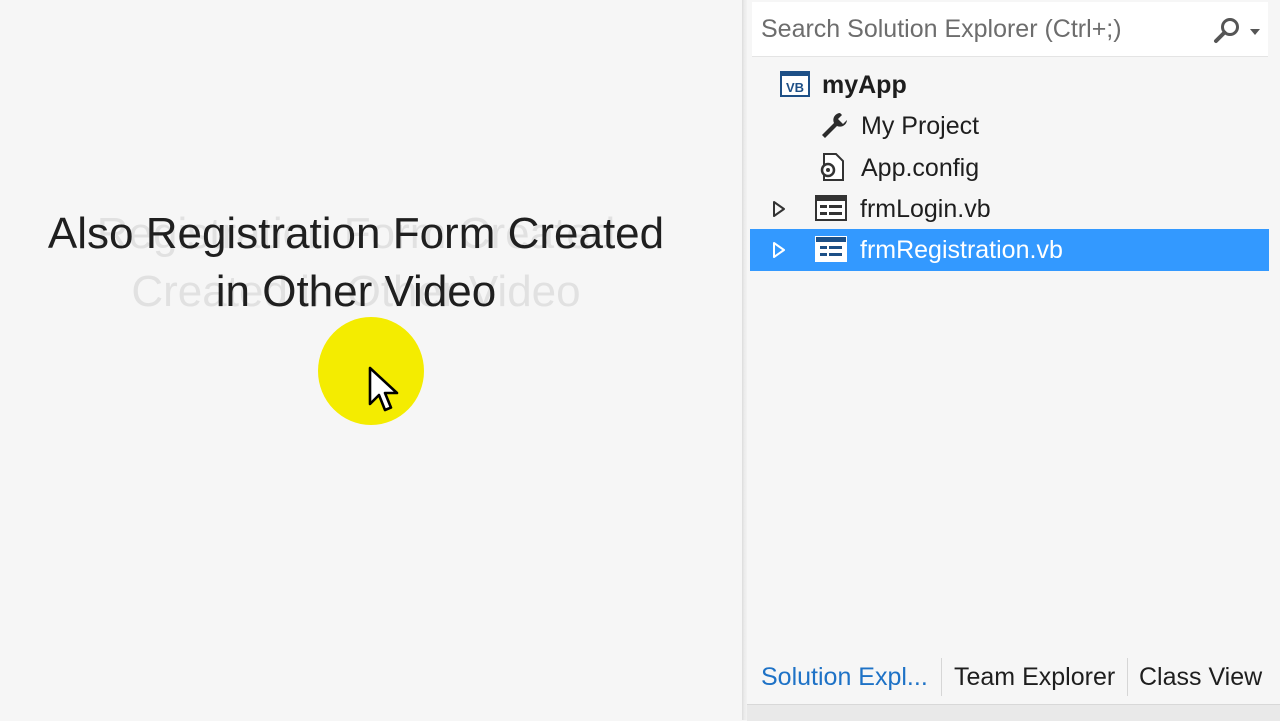 The image size is (1280, 721). Describe the element at coordinates (795, 87) in the screenshot. I see `svg-text: VB` at that location.